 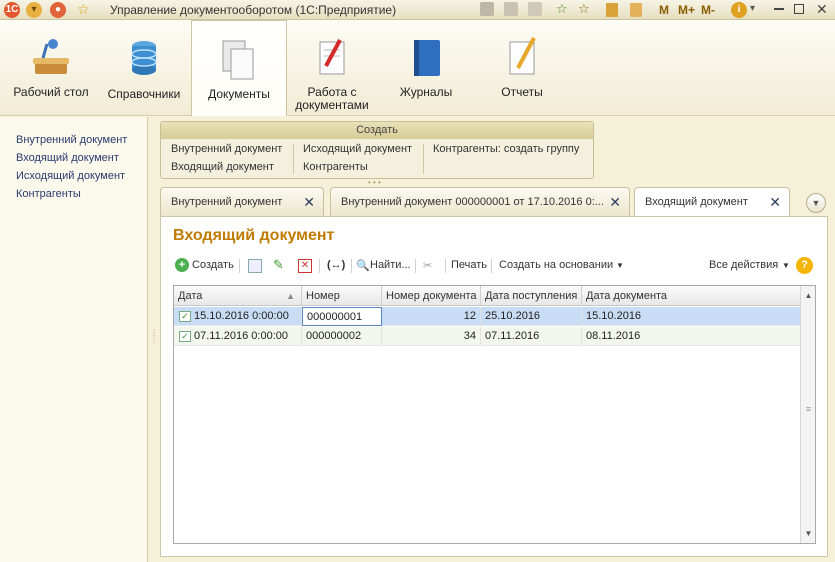 I want to click on scroll-up-icon: ▲, so click(x=808, y=295).